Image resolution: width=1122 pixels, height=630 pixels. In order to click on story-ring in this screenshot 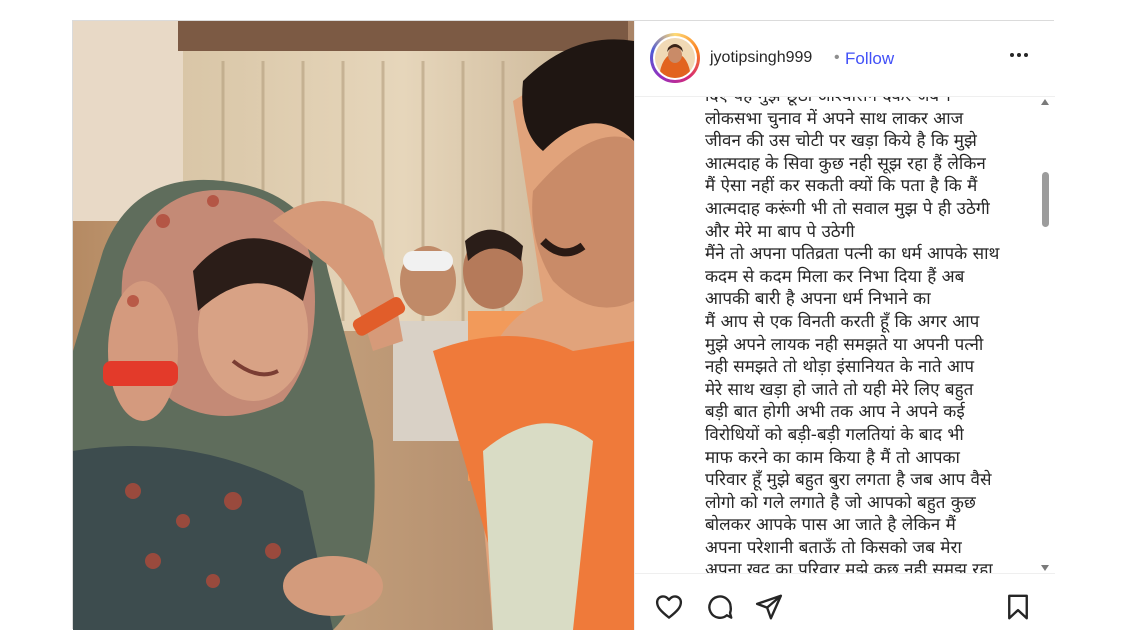, I will do `click(675, 58)`.